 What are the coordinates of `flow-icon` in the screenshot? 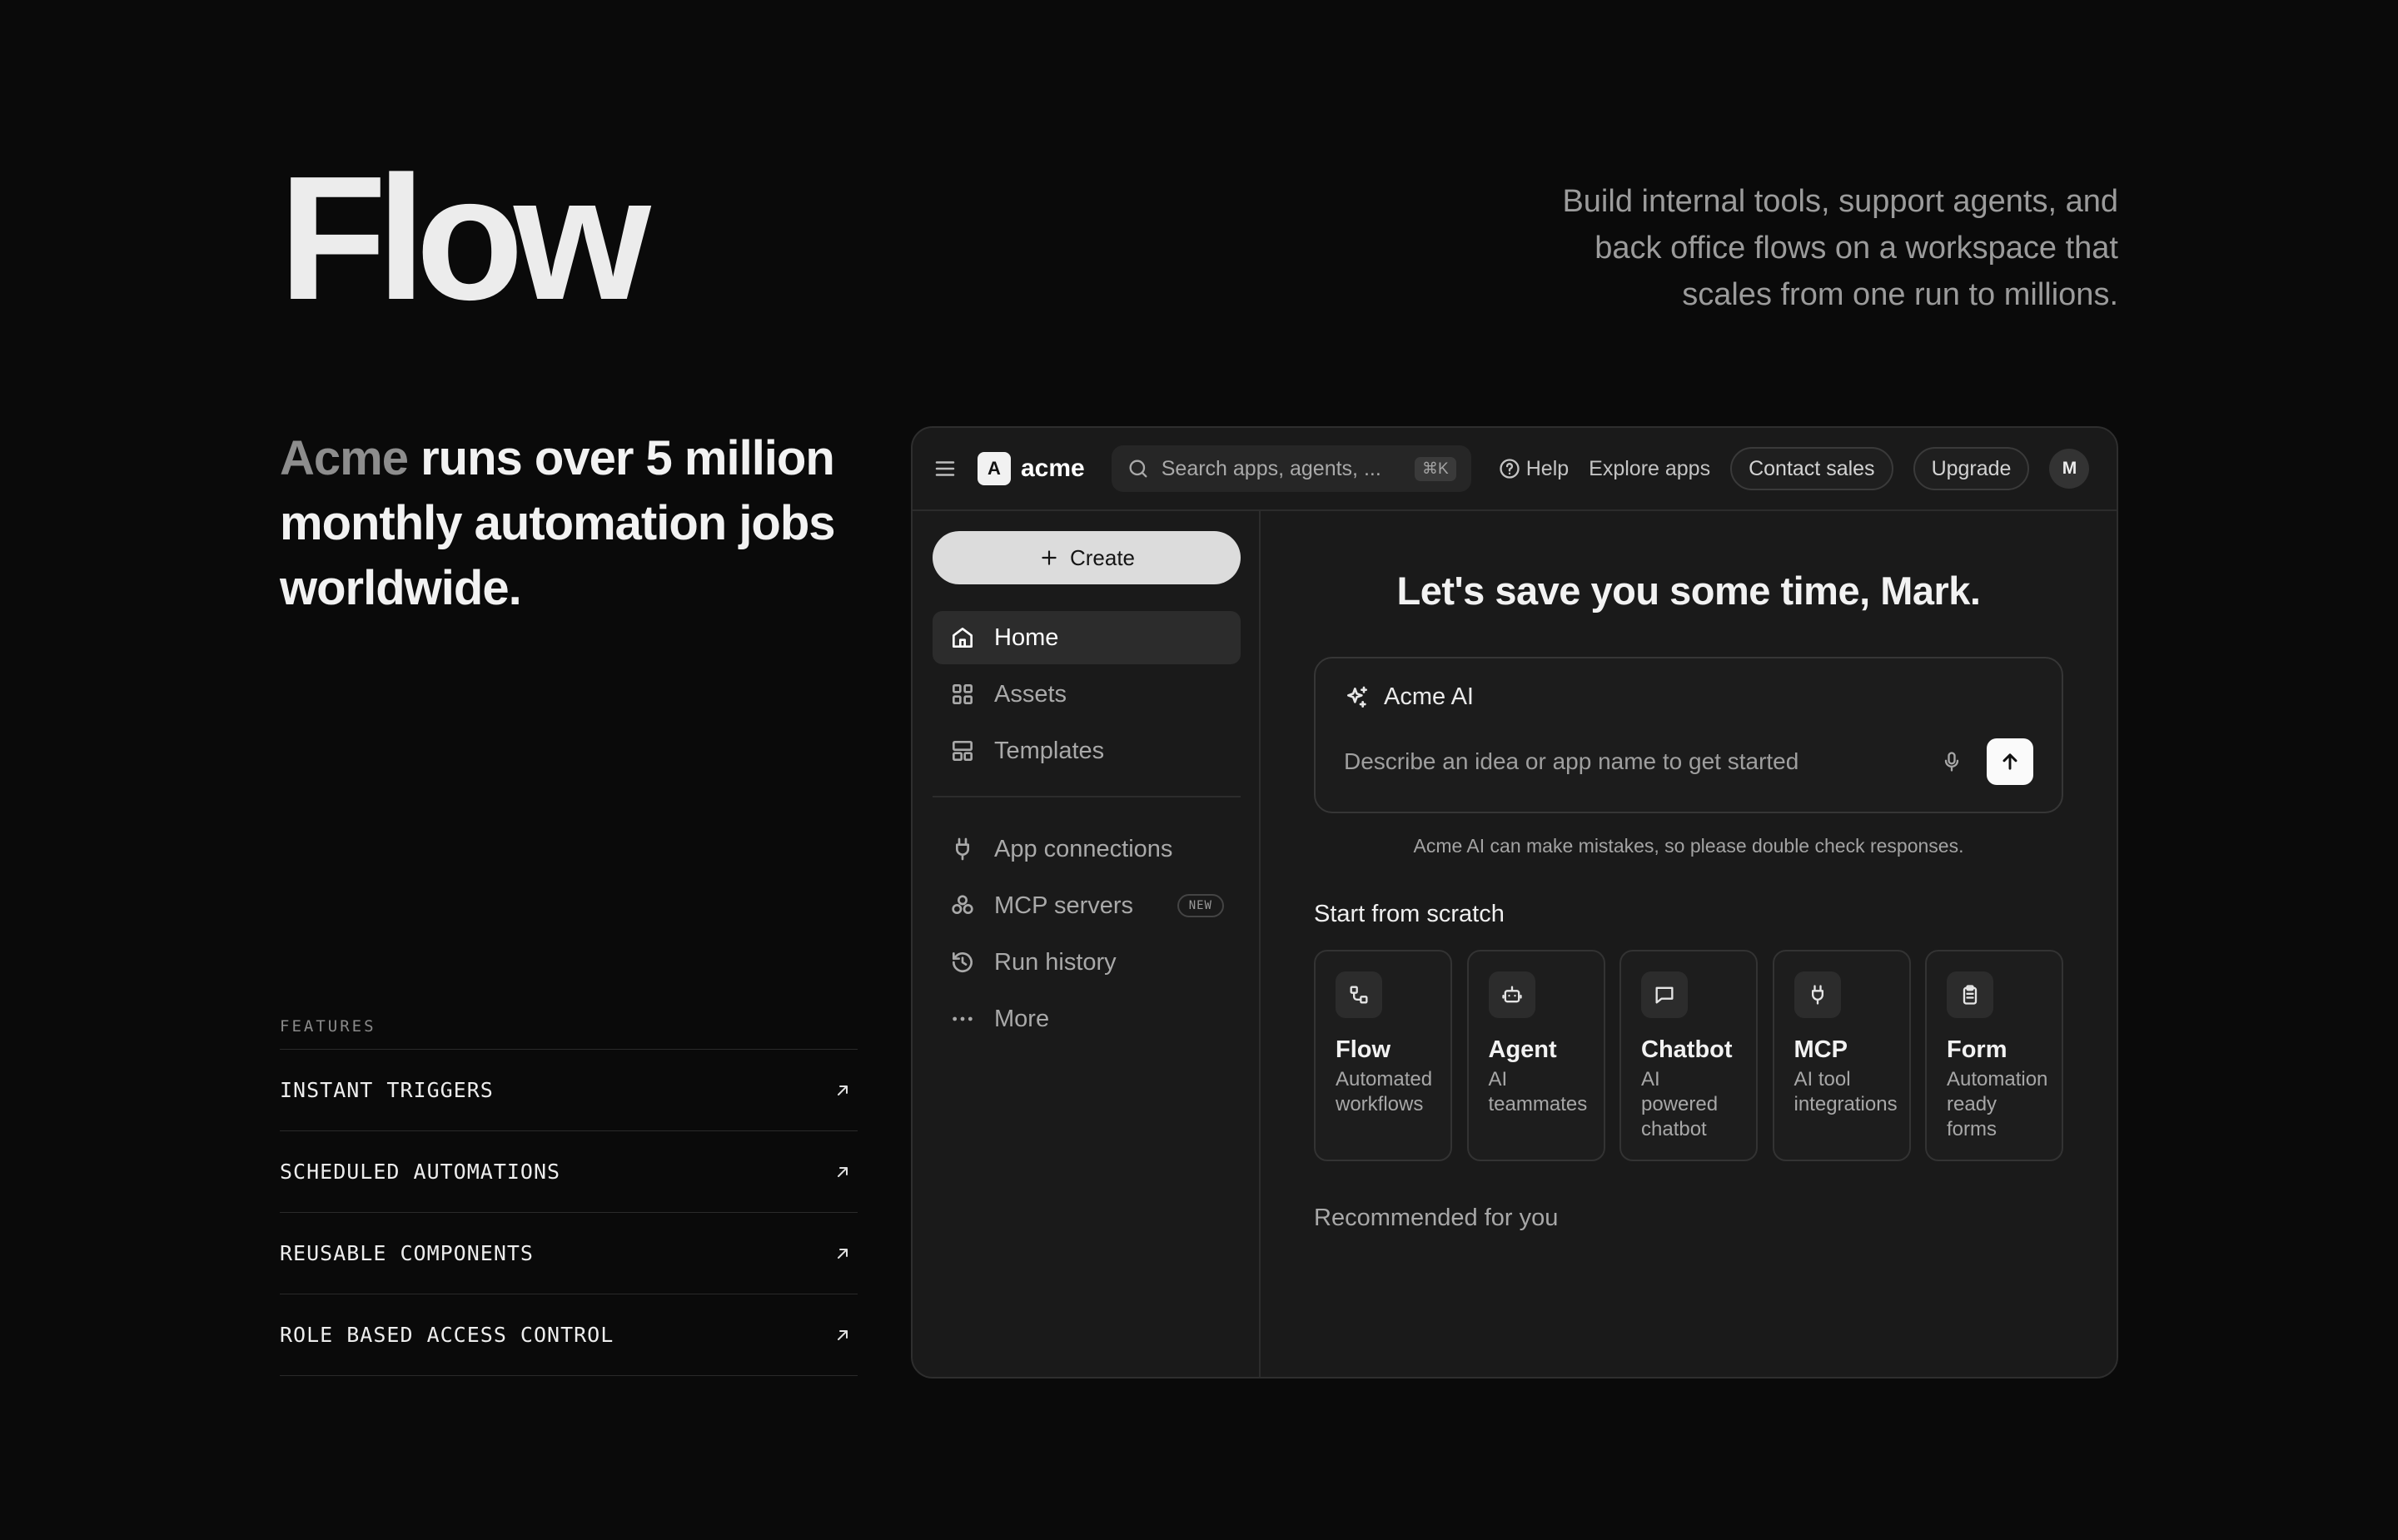 It's located at (1359, 995).